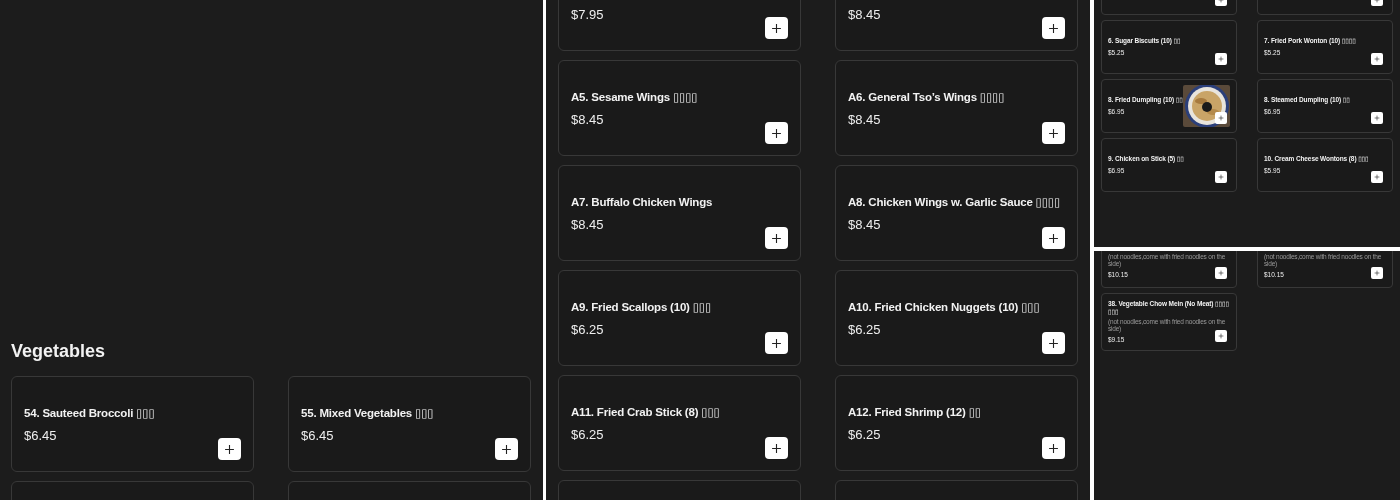 Image resolution: width=1400 pixels, height=500 pixels. Describe the element at coordinates (587, 15) in the screenshot. I see `item-price: $7.95` at that location.